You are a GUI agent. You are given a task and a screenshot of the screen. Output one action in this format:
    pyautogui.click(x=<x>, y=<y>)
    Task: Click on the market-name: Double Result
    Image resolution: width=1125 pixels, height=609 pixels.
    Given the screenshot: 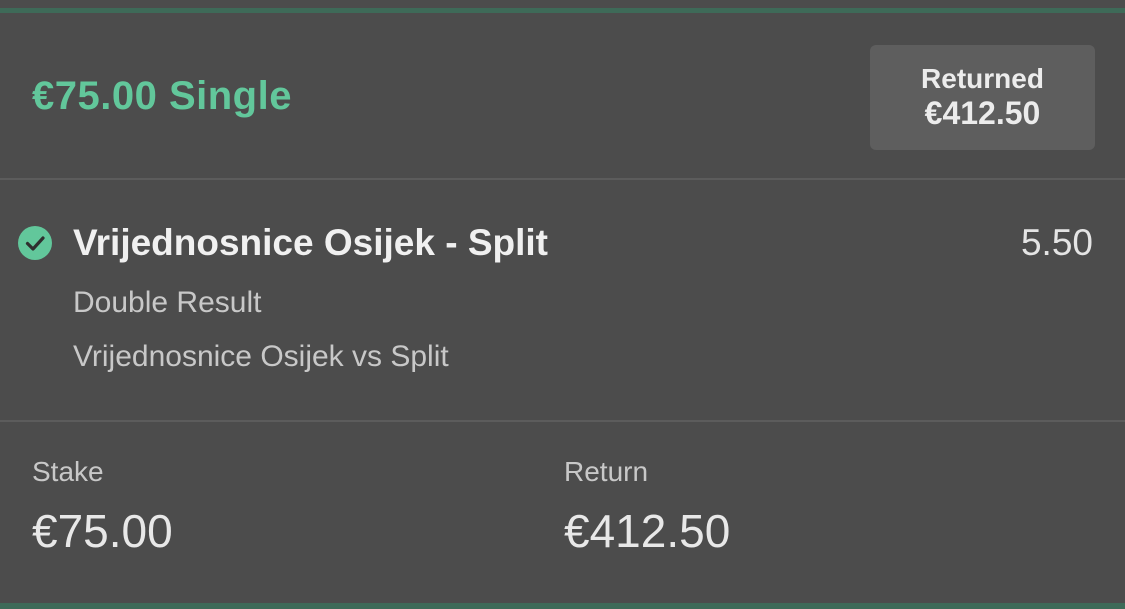 What is the action you would take?
    pyautogui.click(x=167, y=302)
    